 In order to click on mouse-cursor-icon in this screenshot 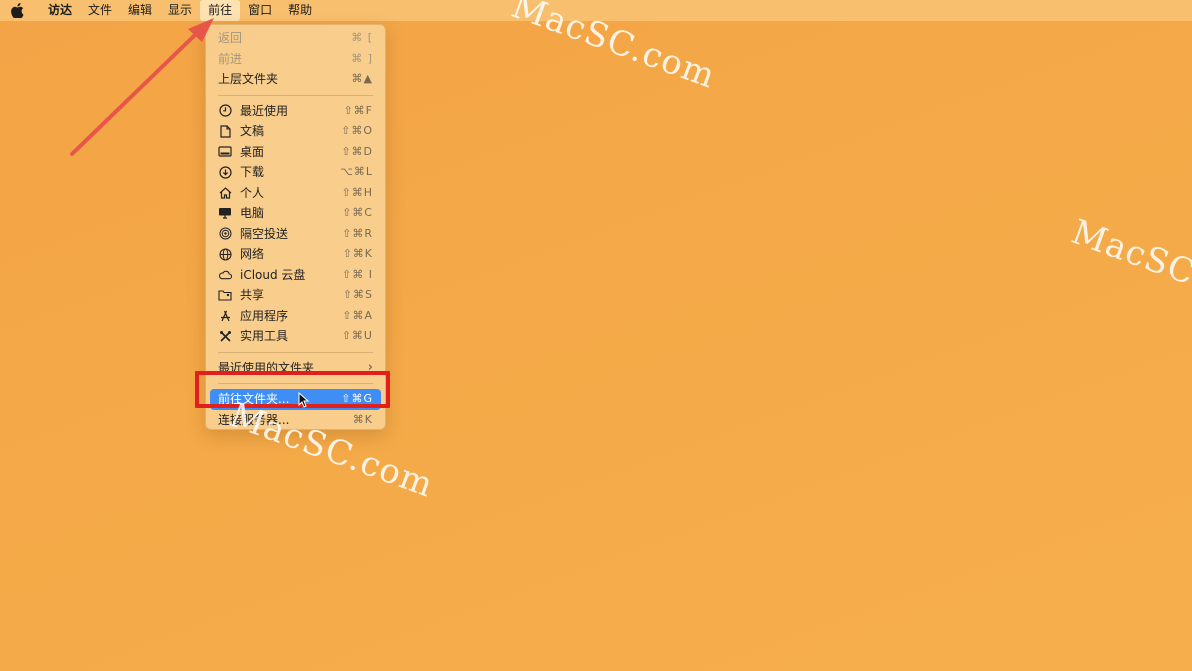, I will do `click(304, 400)`.